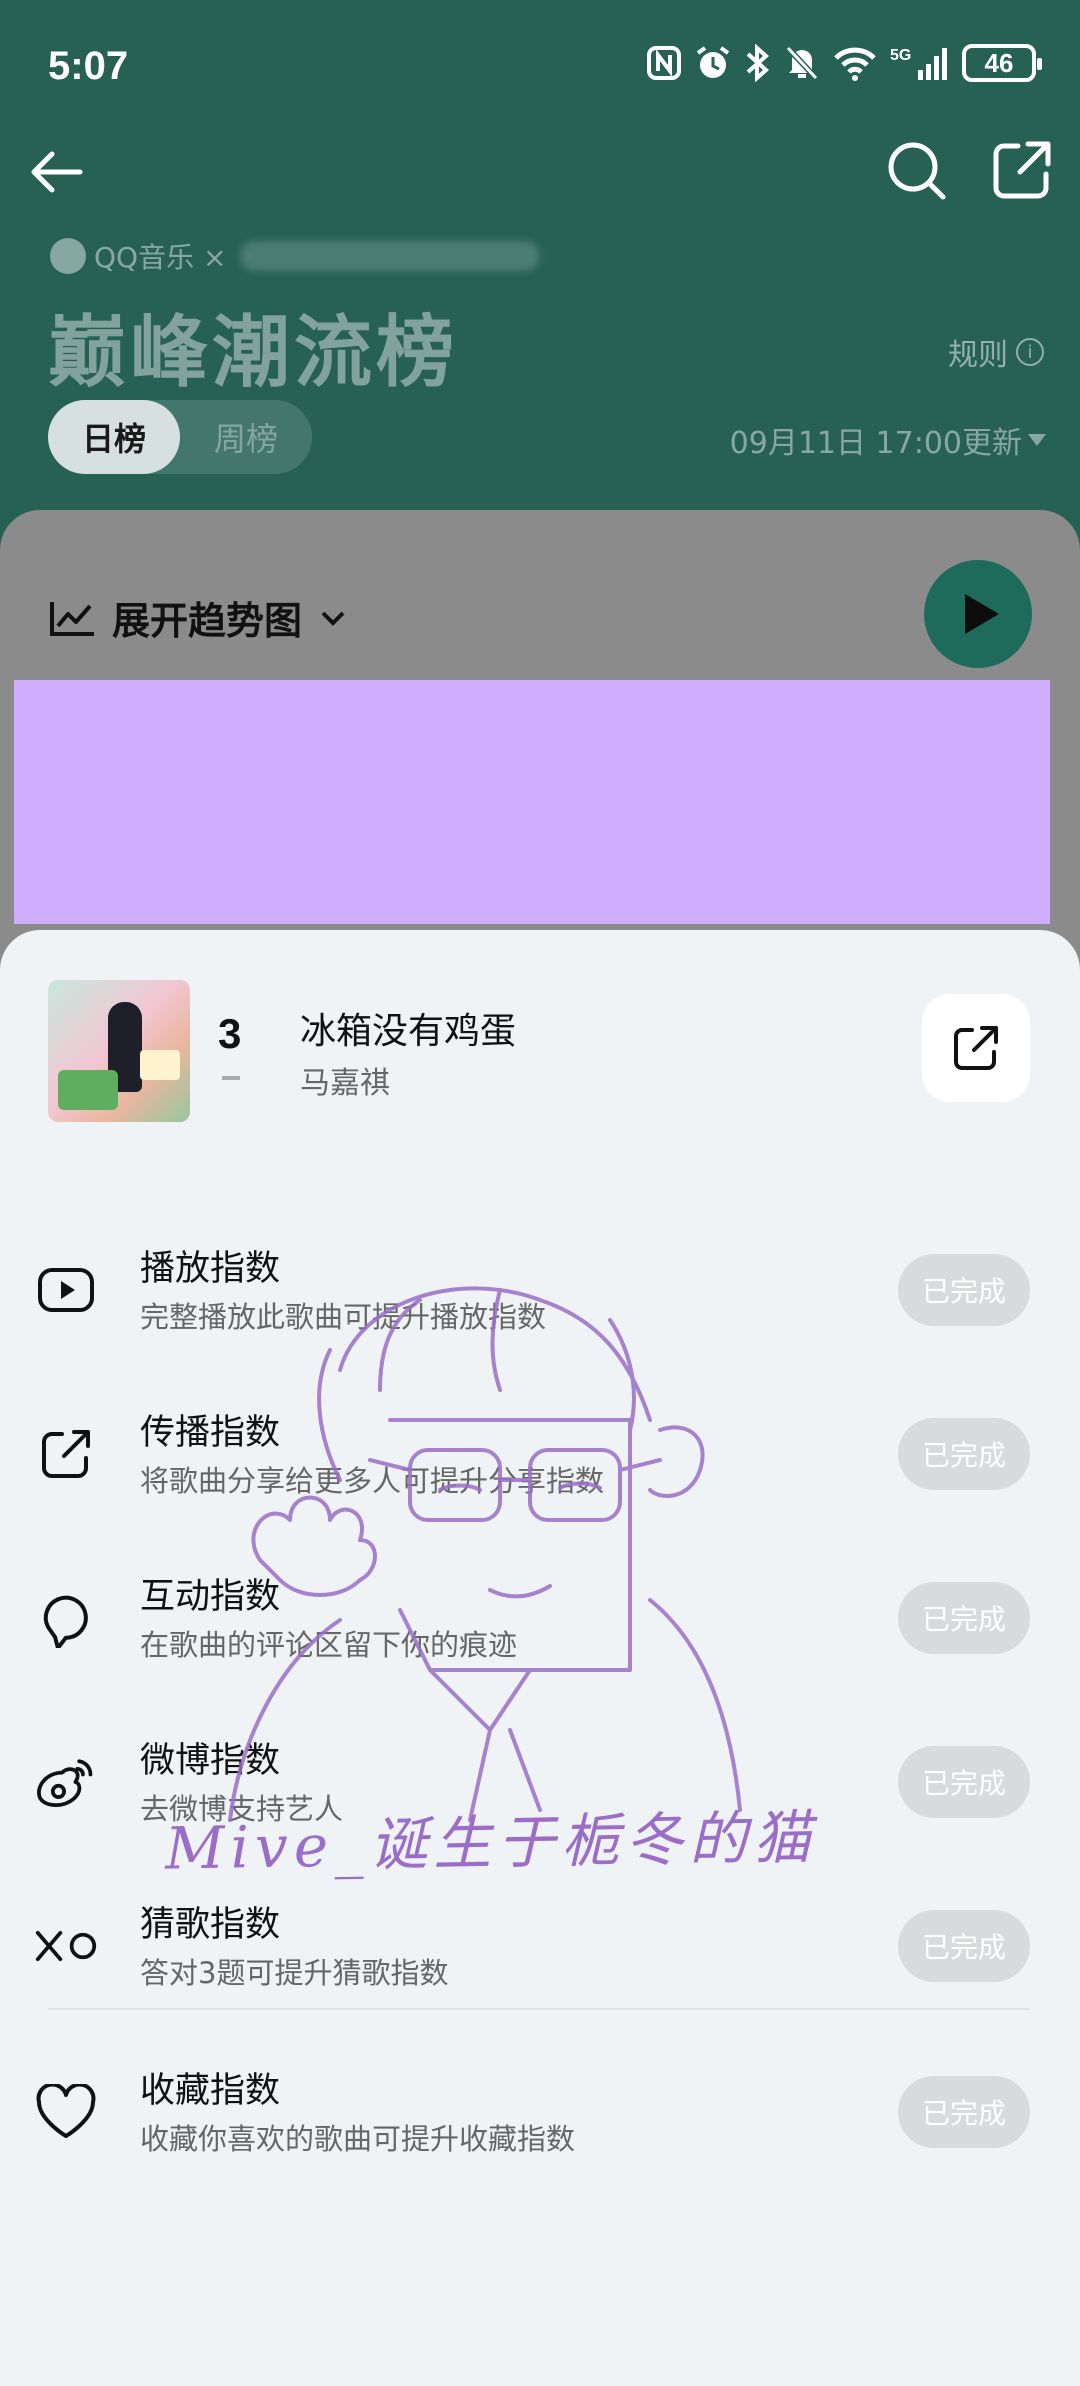  I want to click on comment-icon, so click(65, 1621).